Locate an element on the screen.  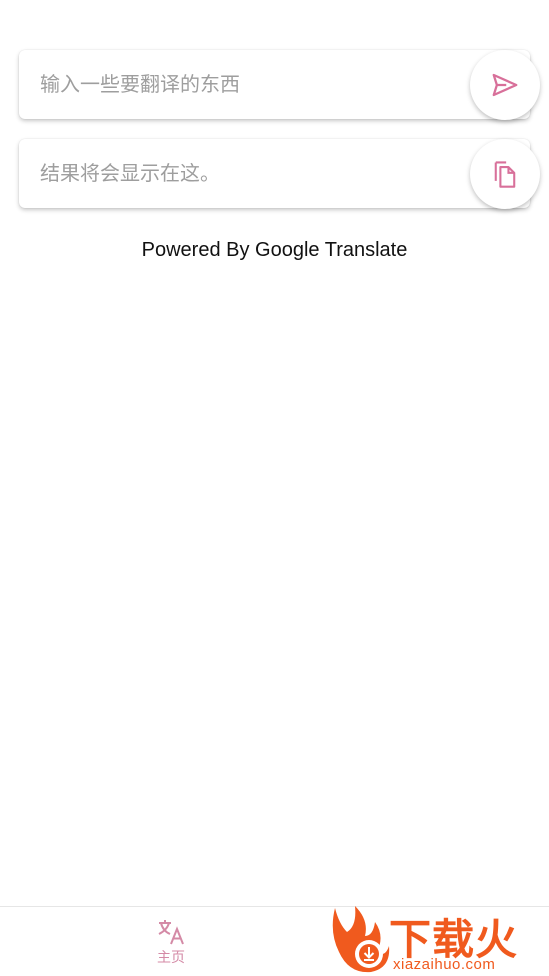
translate-send-button is located at coordinates (505, 85).